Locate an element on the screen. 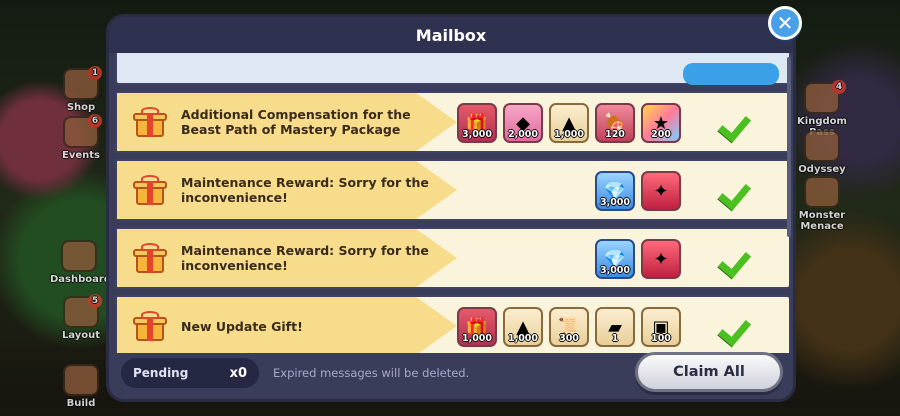 The width and height of the screenshot is (900, 416). close-icon: ✕ is located at coordinates (785, 23).